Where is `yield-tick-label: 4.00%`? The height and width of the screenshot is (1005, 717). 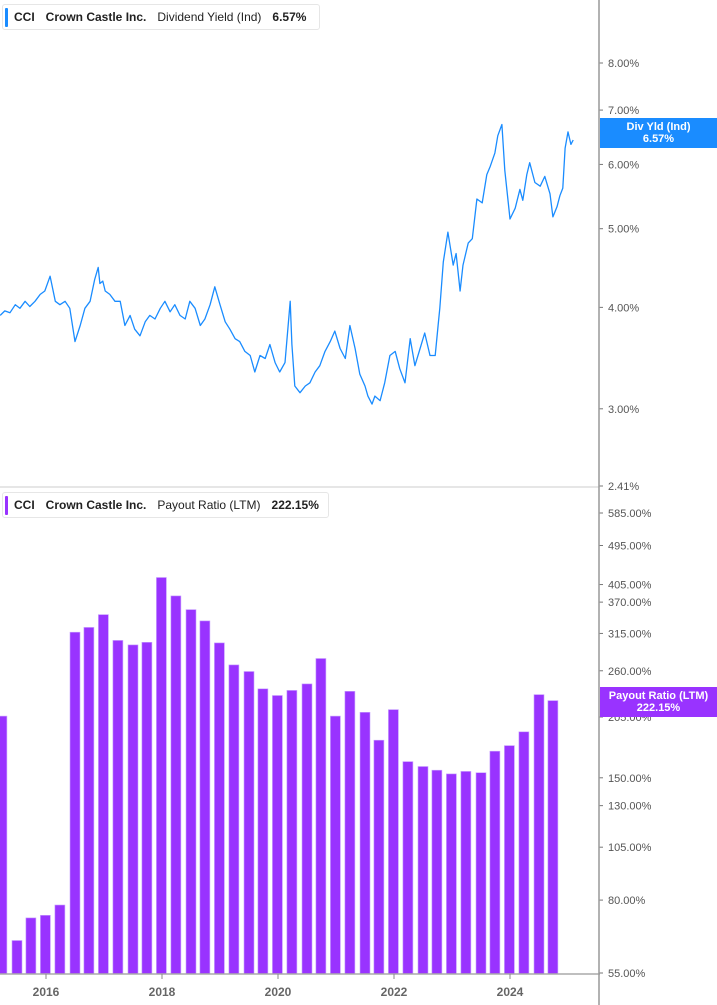 yield-tick-label: 4.00% is located at coordinates (623, 308).